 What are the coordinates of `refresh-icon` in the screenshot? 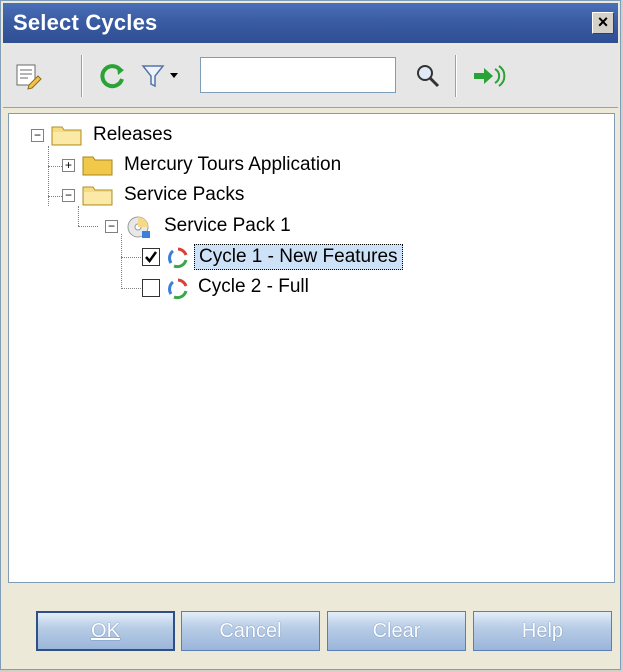 It's located at (112, 76).